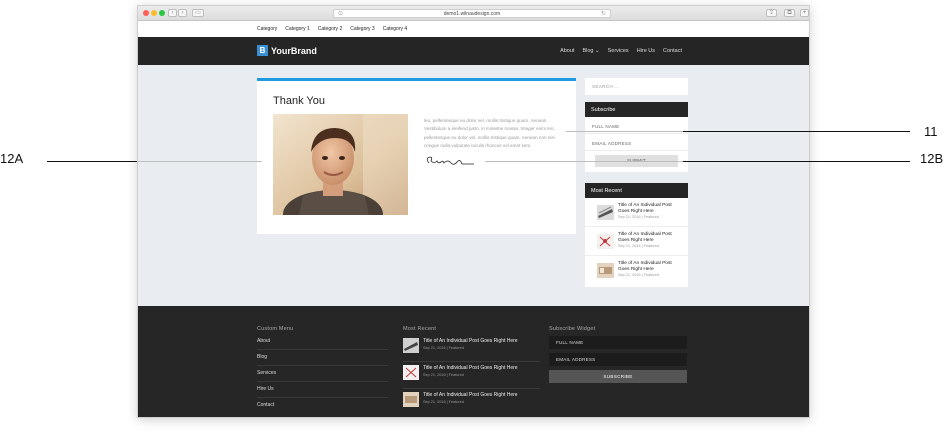 The height and width of the screenshot is (440, 951). I want to click on address-bar: ⊙ demo1.wilnaudesign.com ↻, so click(472, 13).